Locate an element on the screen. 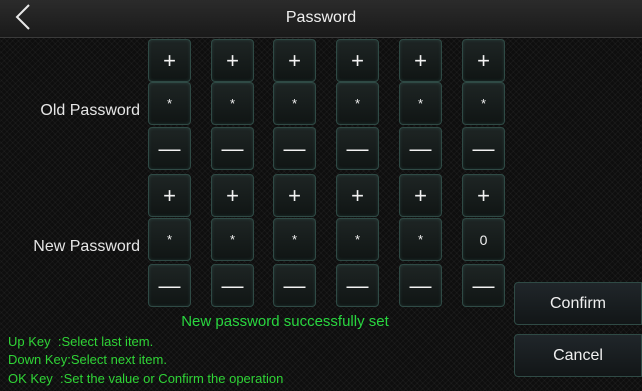 This screenshot has height=391, width=642. old-password-digit-4-decrement-button: — is located at coordinates (357, 148).